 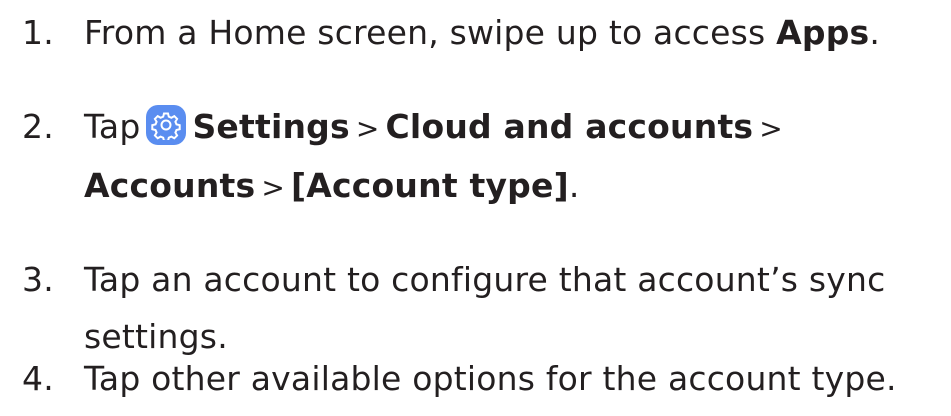 What do you see at coordinates (38, 32) in the screenshot?
I see `step-number: 1.` at bounding box center [38, 32].